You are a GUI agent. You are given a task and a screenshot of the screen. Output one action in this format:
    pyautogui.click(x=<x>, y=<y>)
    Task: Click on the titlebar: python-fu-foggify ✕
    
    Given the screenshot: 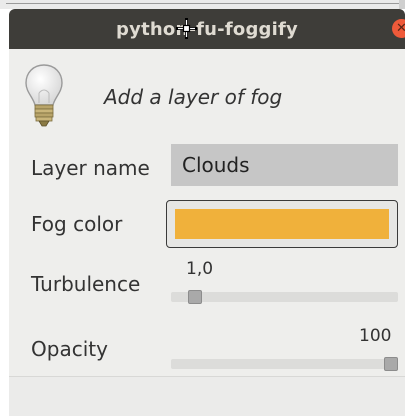 What is the action you would take?
    pyautogui.click(x=207, y=29)
    